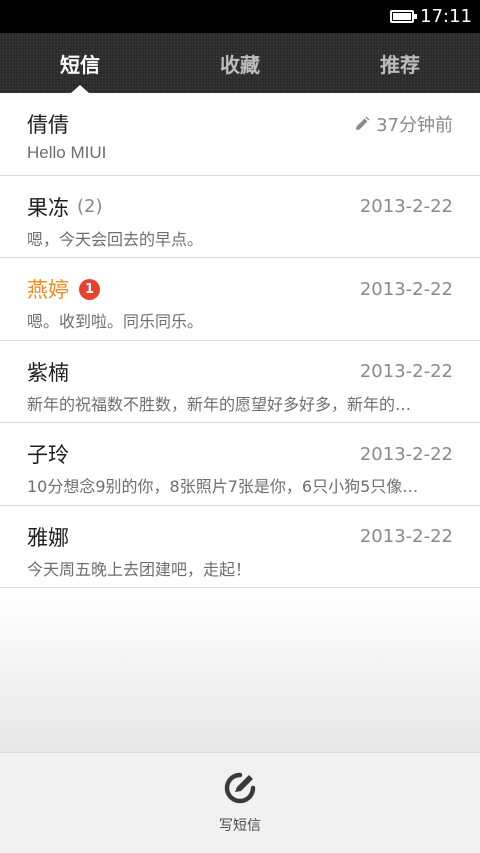  Describe the element at coordinates (240, 826) in the screenshot. I see `compose-label: 写短信` at that location.